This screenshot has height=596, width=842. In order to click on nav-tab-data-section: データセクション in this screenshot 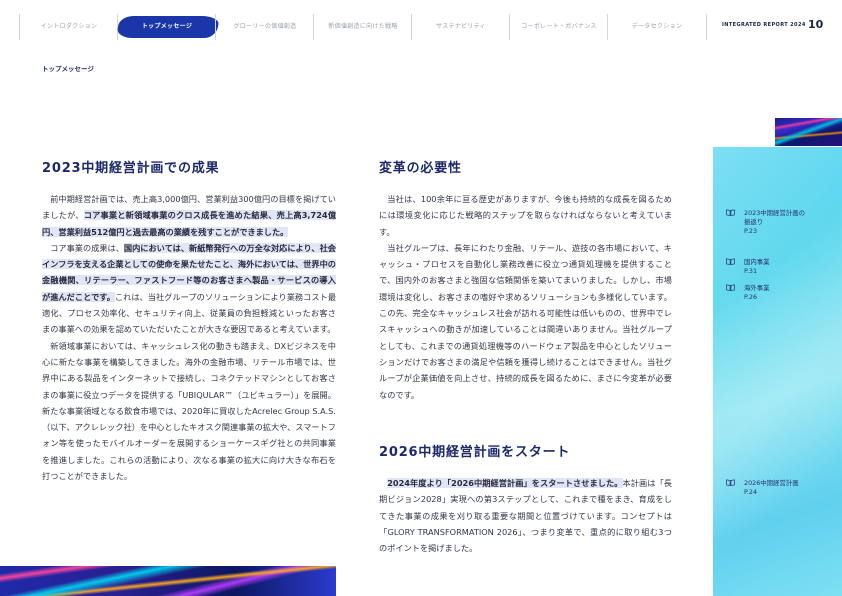, I will do `click(657, 27)`.